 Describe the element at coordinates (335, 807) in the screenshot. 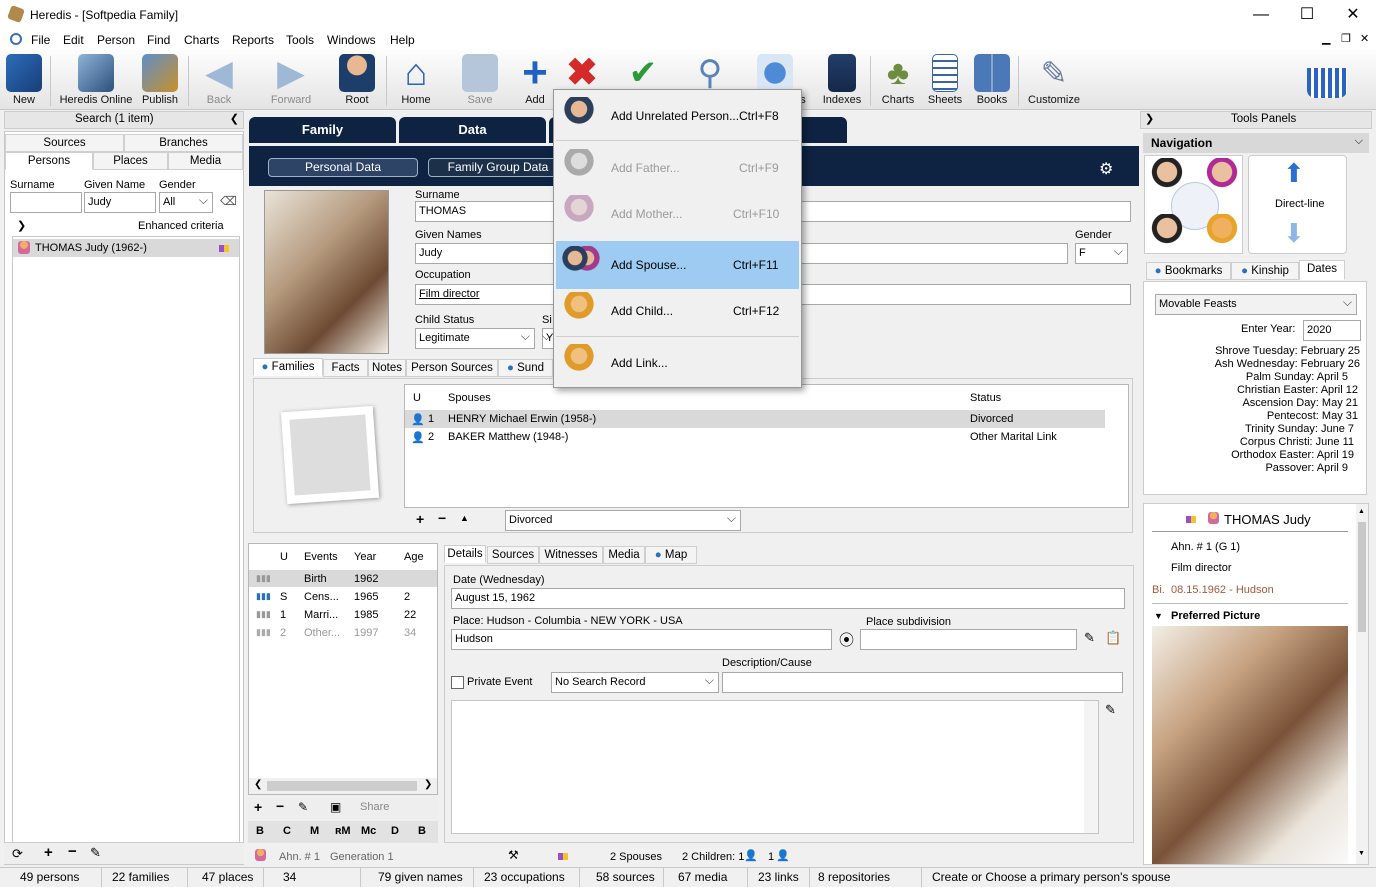

I see `share-box-icon: ▣` at that location.